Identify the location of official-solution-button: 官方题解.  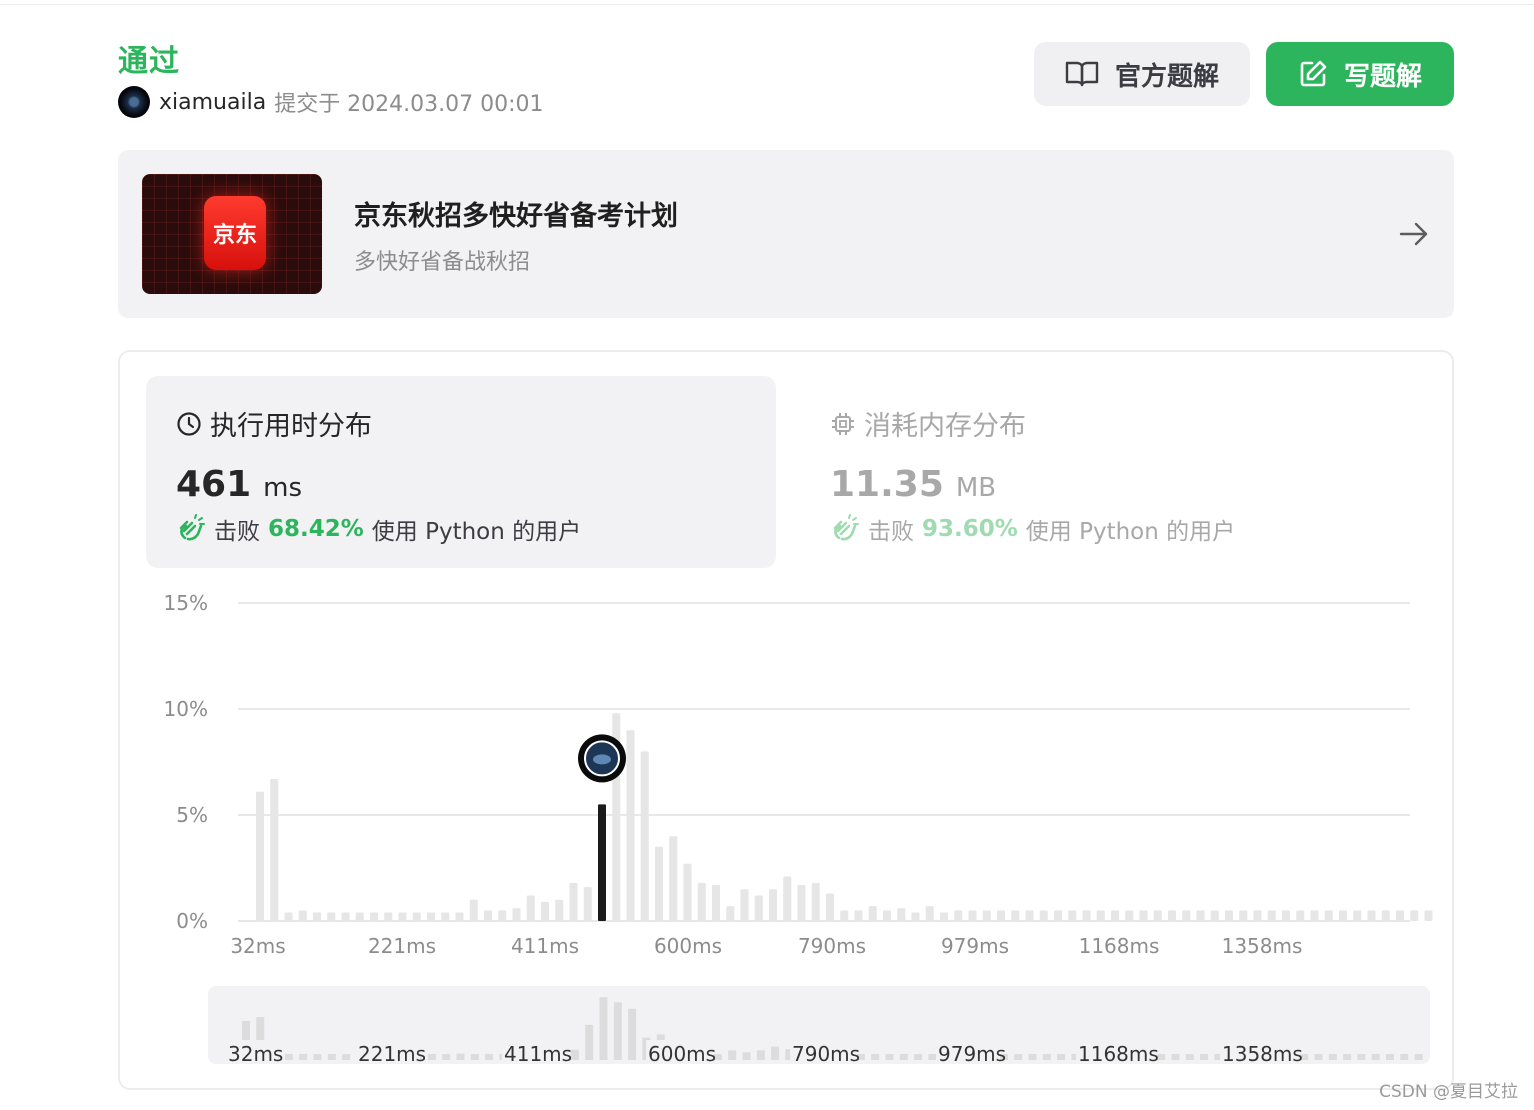
(1142, 74).